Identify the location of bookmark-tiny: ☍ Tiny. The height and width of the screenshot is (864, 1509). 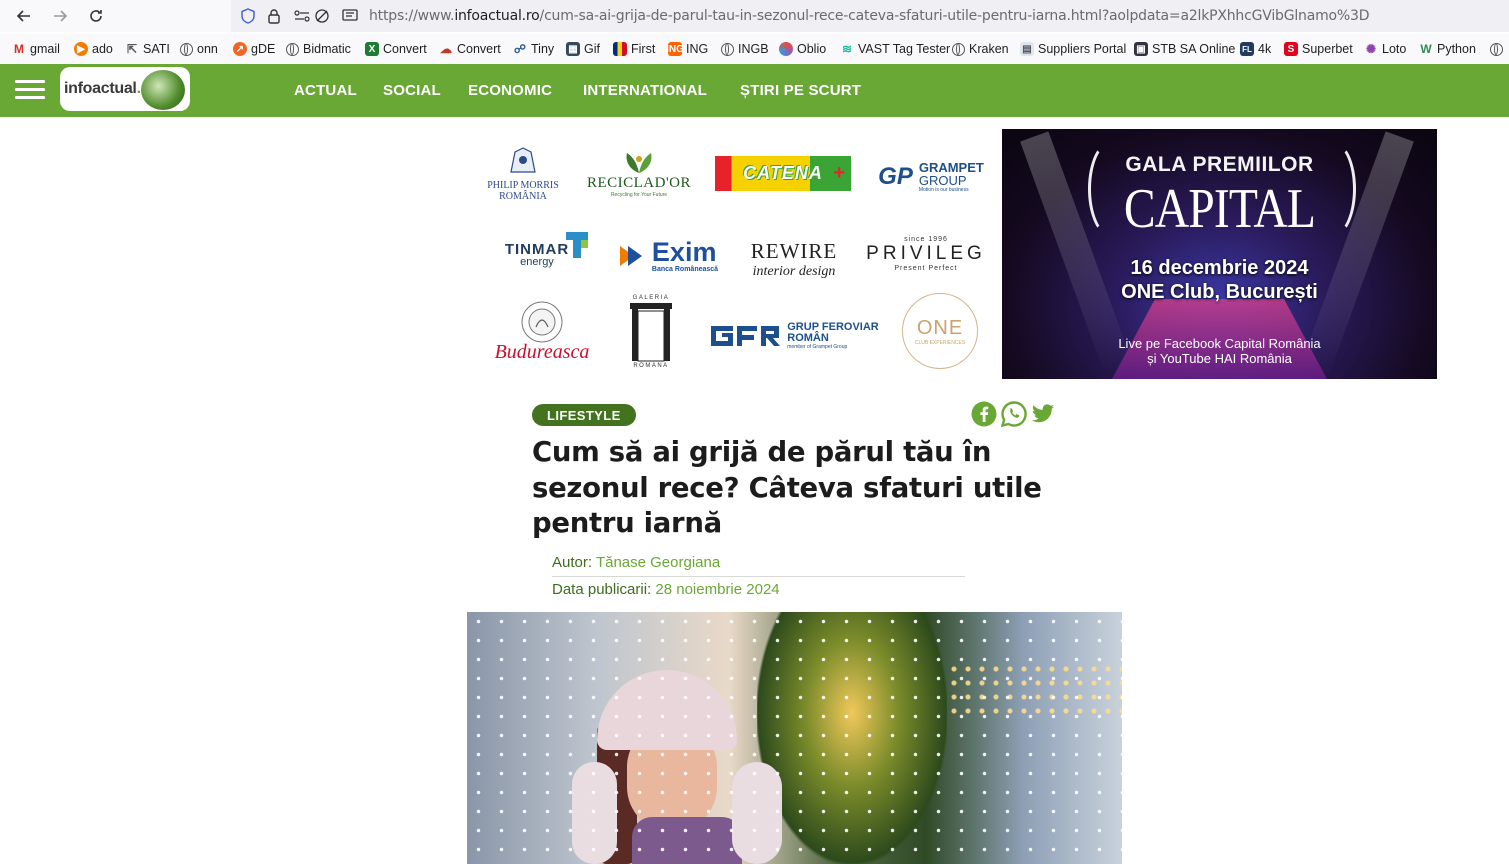
(533, 49).